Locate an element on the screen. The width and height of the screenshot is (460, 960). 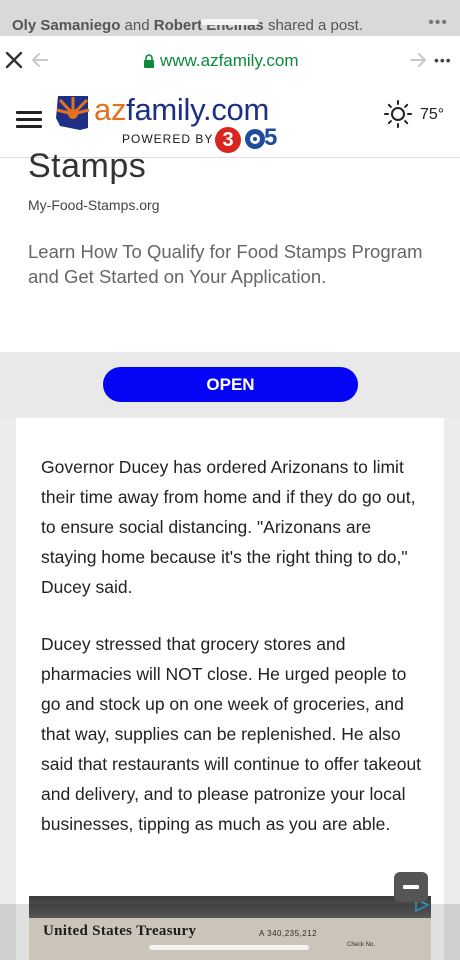
arizona-logo-icon is located at coordinates (73, 113).